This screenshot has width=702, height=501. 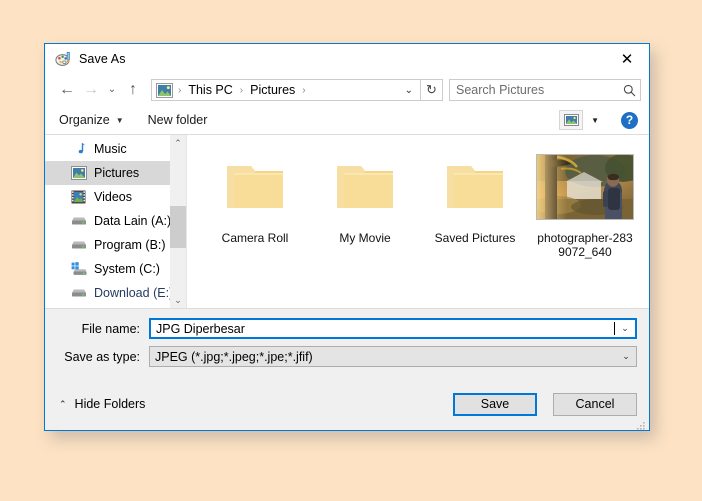 I want to click on sidebar-item-label: Pictures, so click(x=117, y=173).